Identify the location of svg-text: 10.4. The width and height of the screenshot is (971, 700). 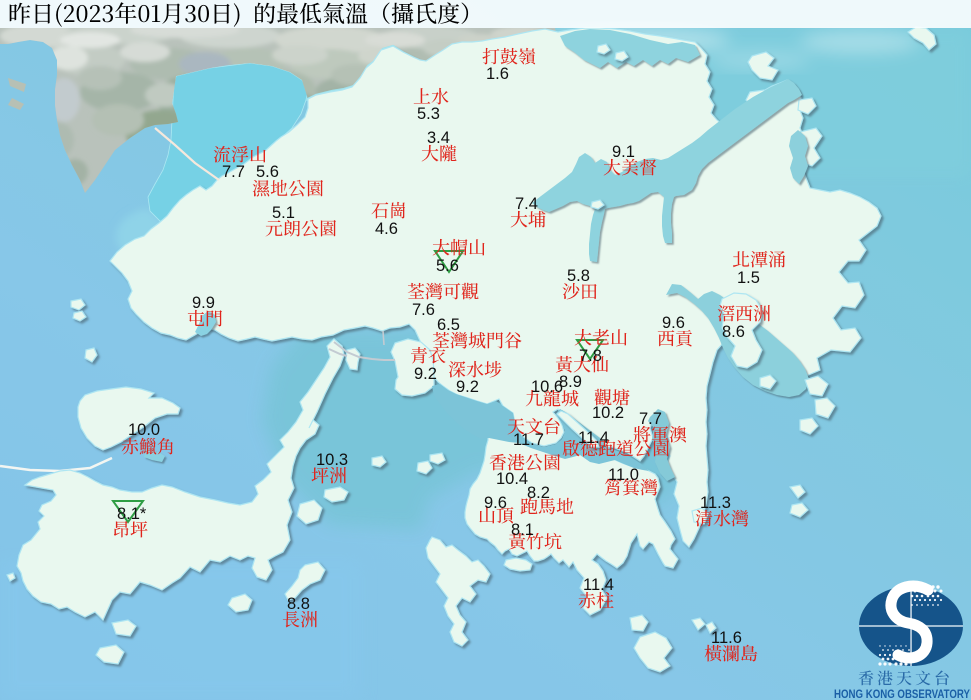
(512, 479).